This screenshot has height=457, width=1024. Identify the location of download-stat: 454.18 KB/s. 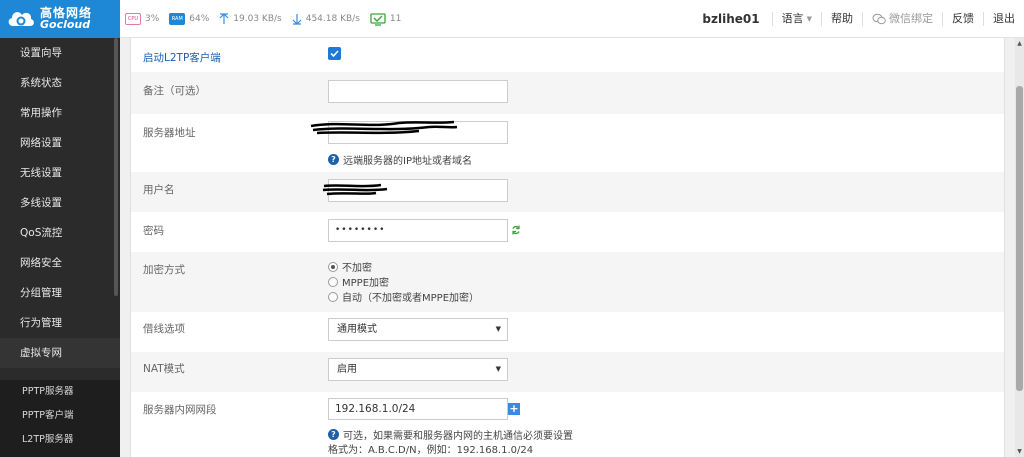
(326, 19).